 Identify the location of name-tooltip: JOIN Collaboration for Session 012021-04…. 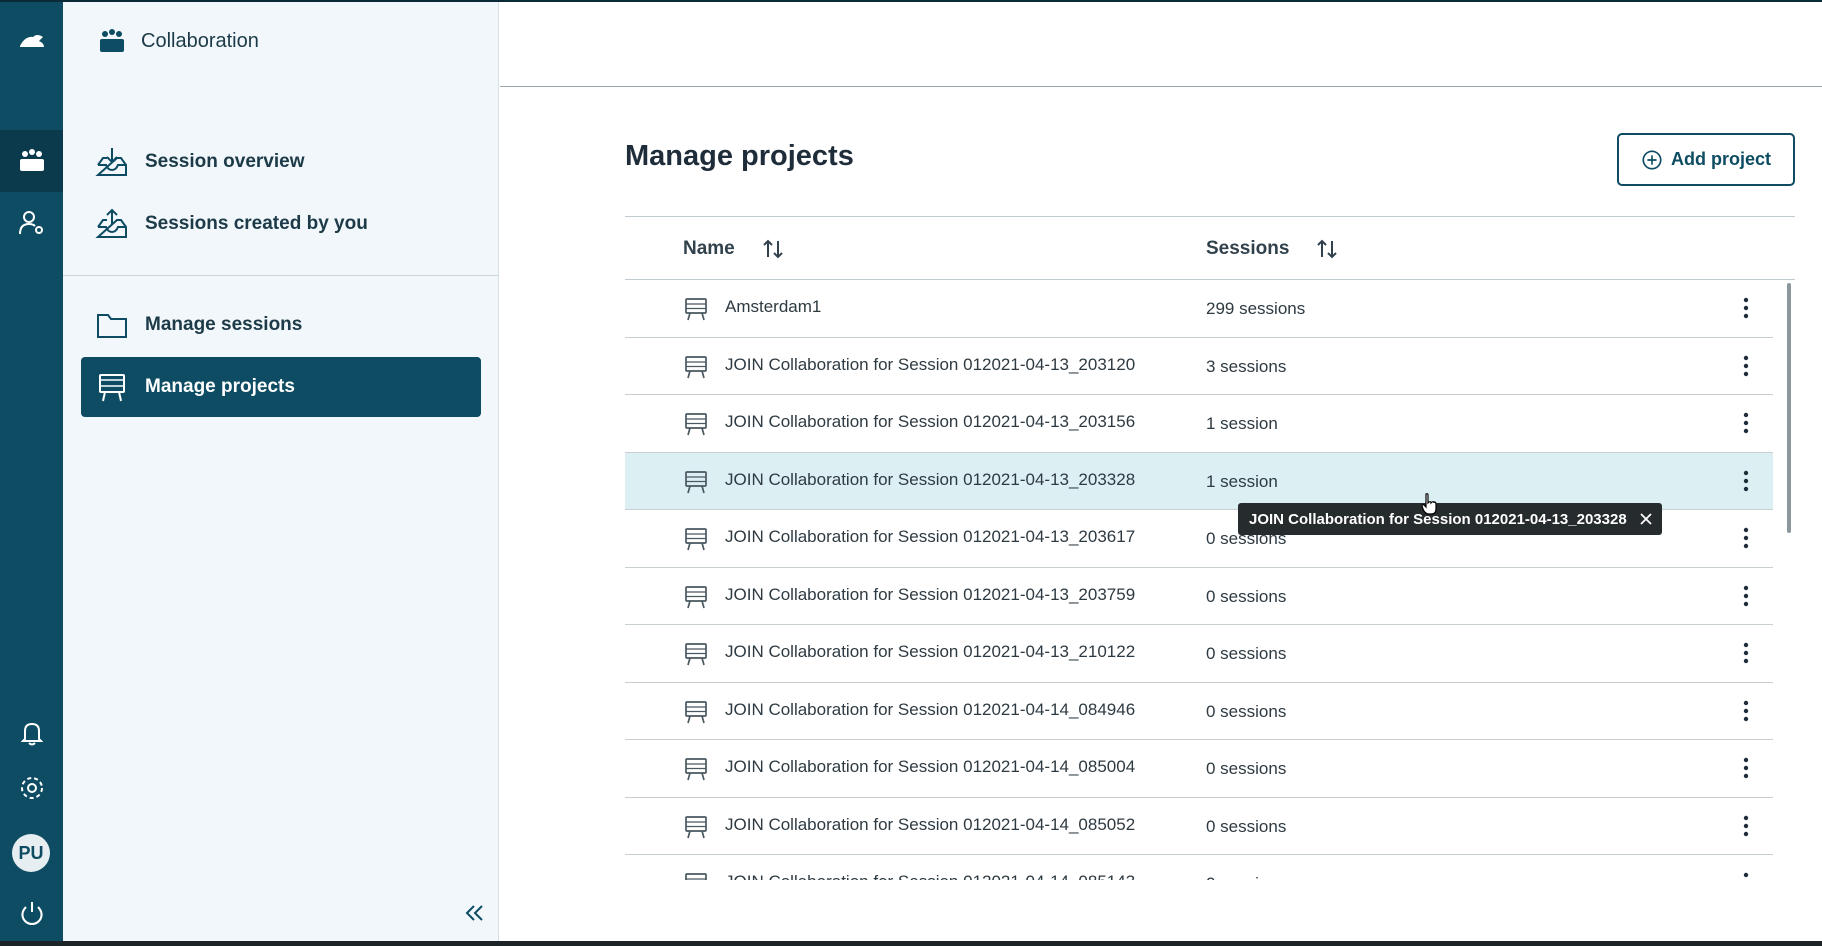
(1450, 519).